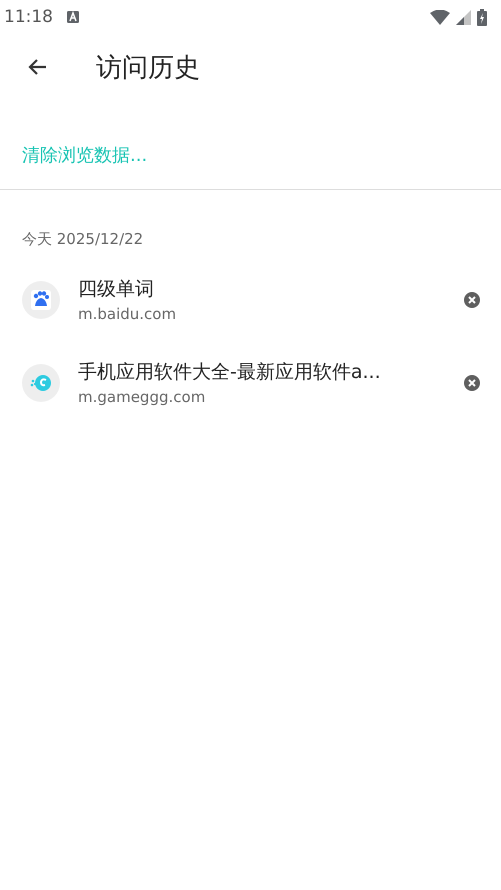  I want to click on status-time: 11:18, so click(28, 17).